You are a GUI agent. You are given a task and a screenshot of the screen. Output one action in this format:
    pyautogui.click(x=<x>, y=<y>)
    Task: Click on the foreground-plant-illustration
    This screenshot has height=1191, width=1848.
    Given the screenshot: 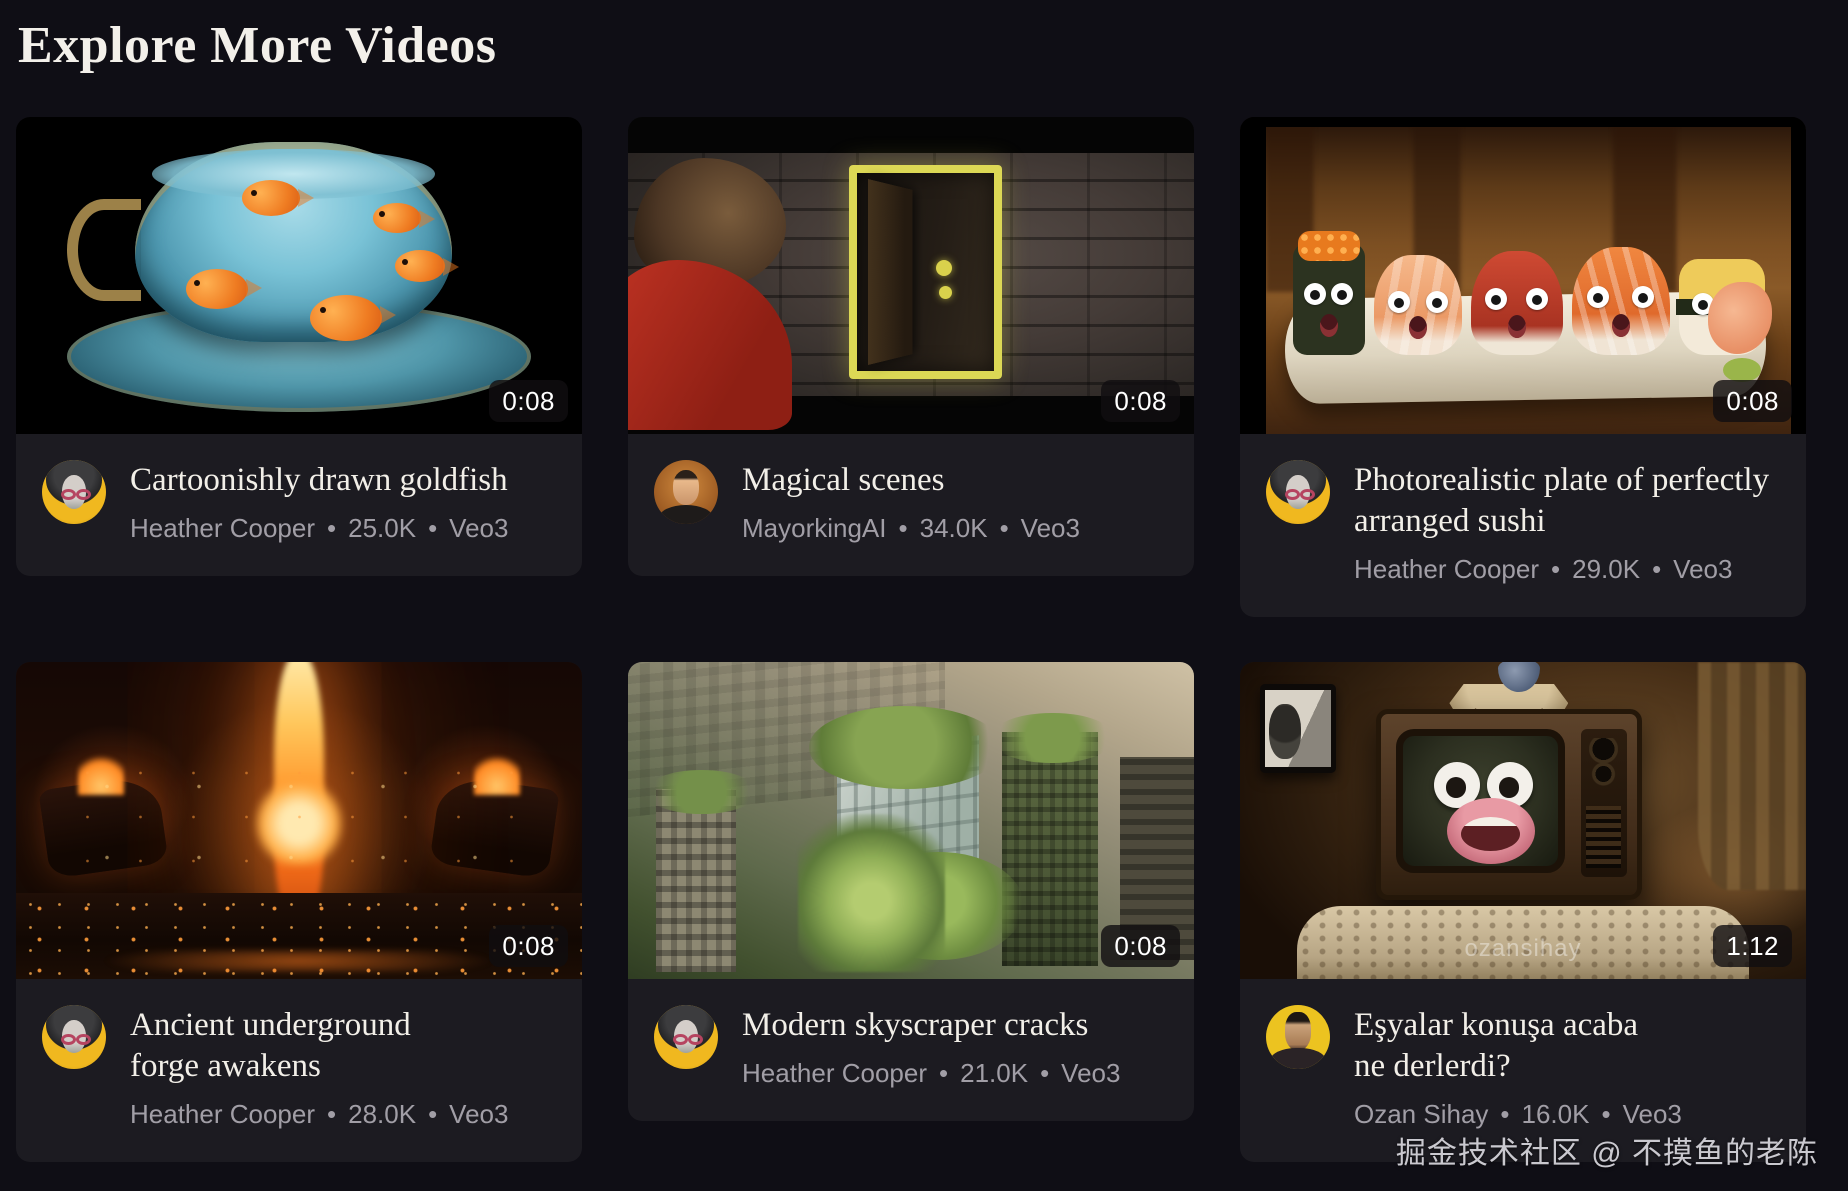 What is the action you would take?
    pyautogui.click(x=871, y=893)
    